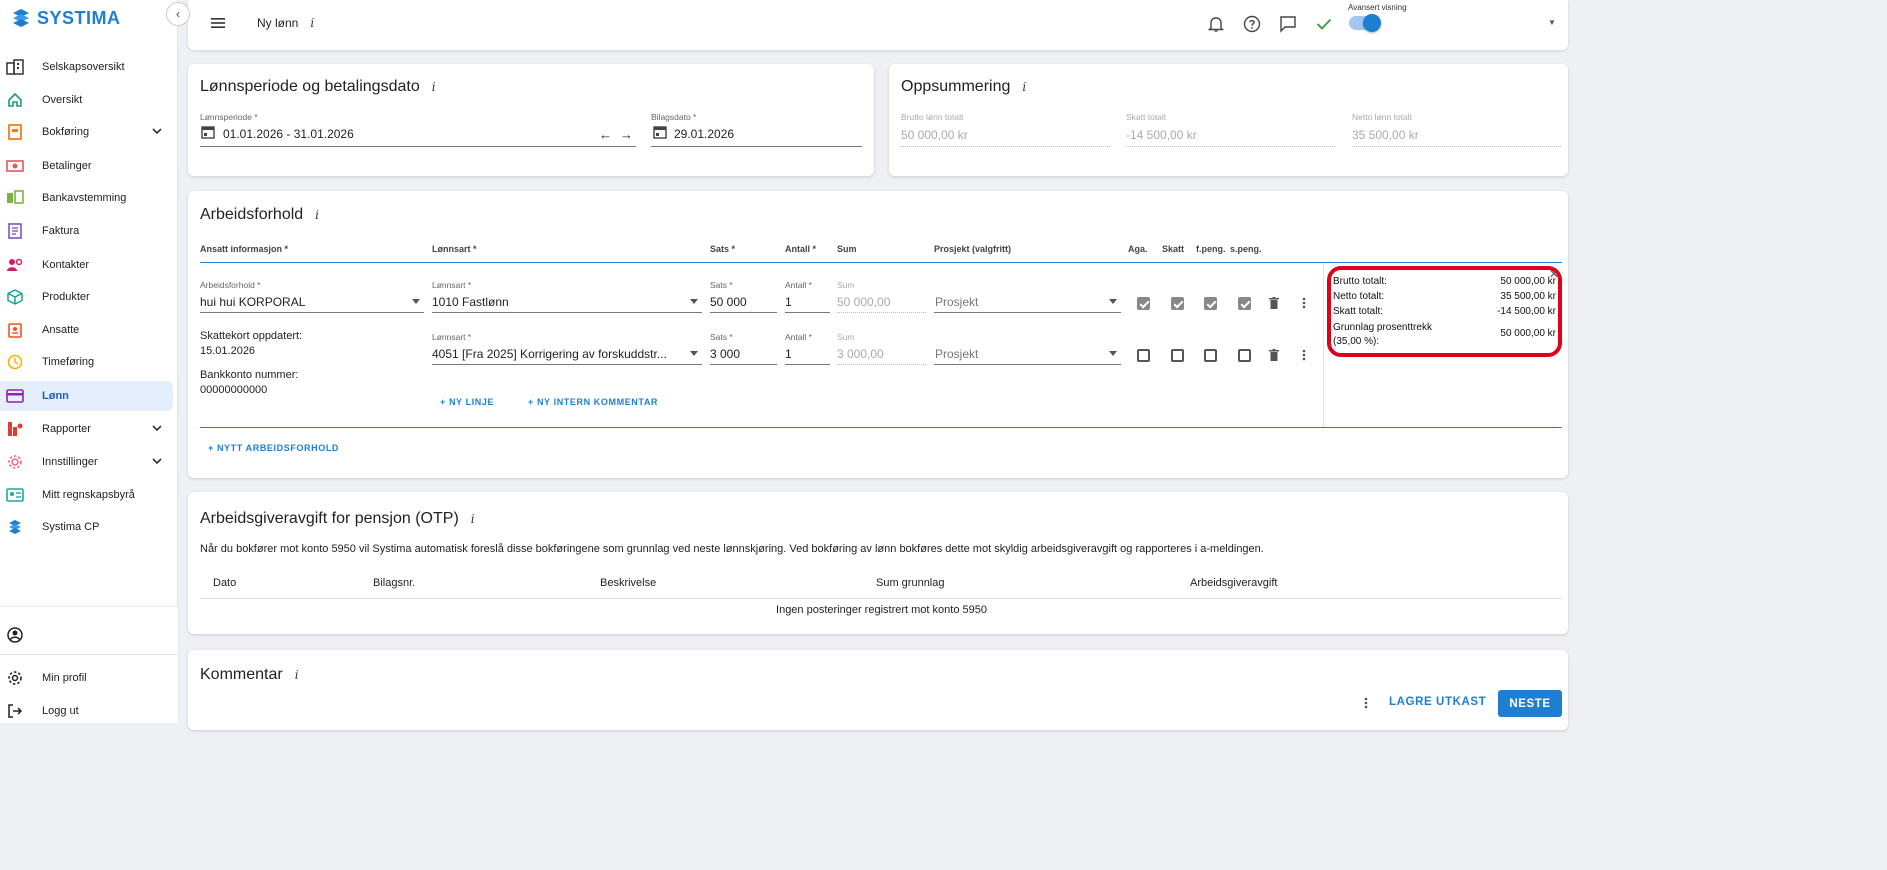 The image size is (1887, 870). What do you see at coordinates (1437, 702) in the screenshot?
I see `save-draft-button: LAGRE UTKAST` at bounding box center [1437, 702].